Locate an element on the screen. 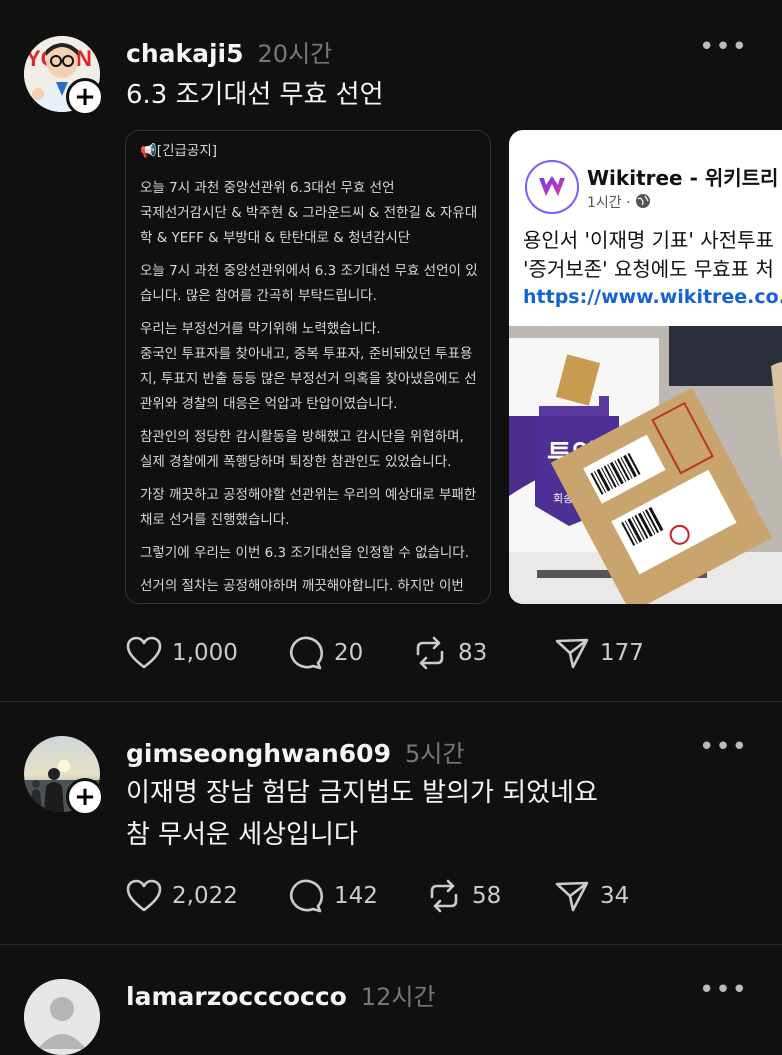 The height and width of the screenshot is (1055, 782). username-text: lamarzocccocco is located at coordinates (236, 996).